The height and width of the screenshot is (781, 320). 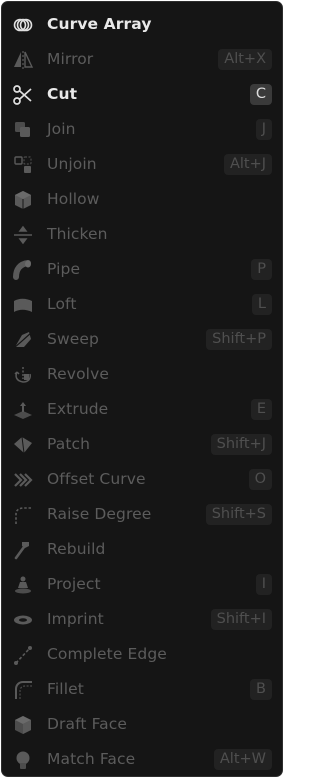 I want to click on draft-face-icon, so click(x=23, y=725).